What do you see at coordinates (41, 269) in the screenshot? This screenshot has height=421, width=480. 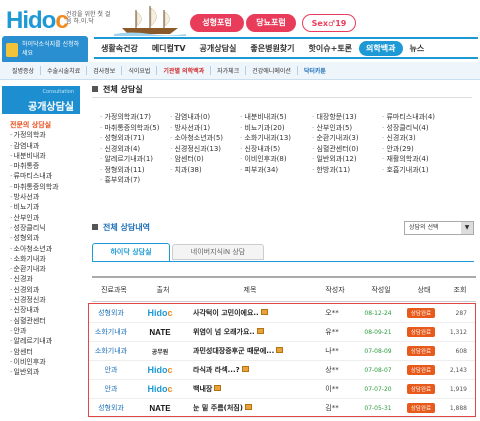 I see `sidebar-item: -순환기내과` at bounding box center [41, 269].